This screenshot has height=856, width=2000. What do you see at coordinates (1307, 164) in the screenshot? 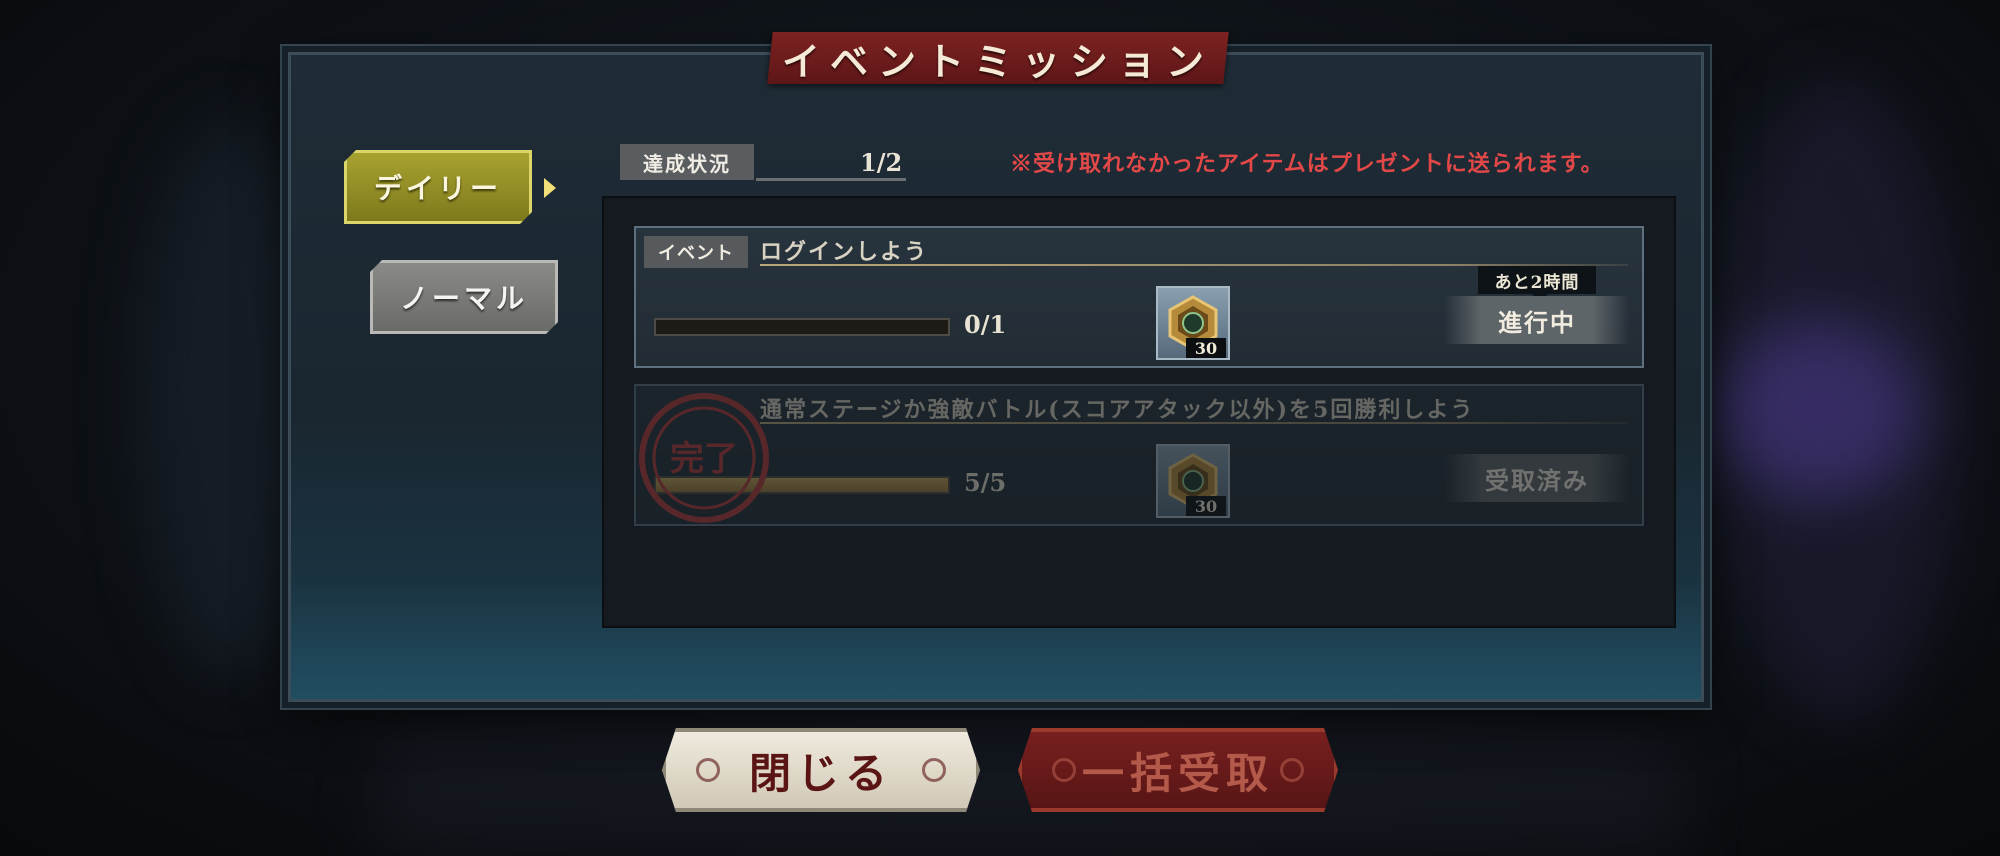
I see `present-notice: ※受け取れなかったアイテムはプレゼントに送られます。` at bounding box center [1307, 164].